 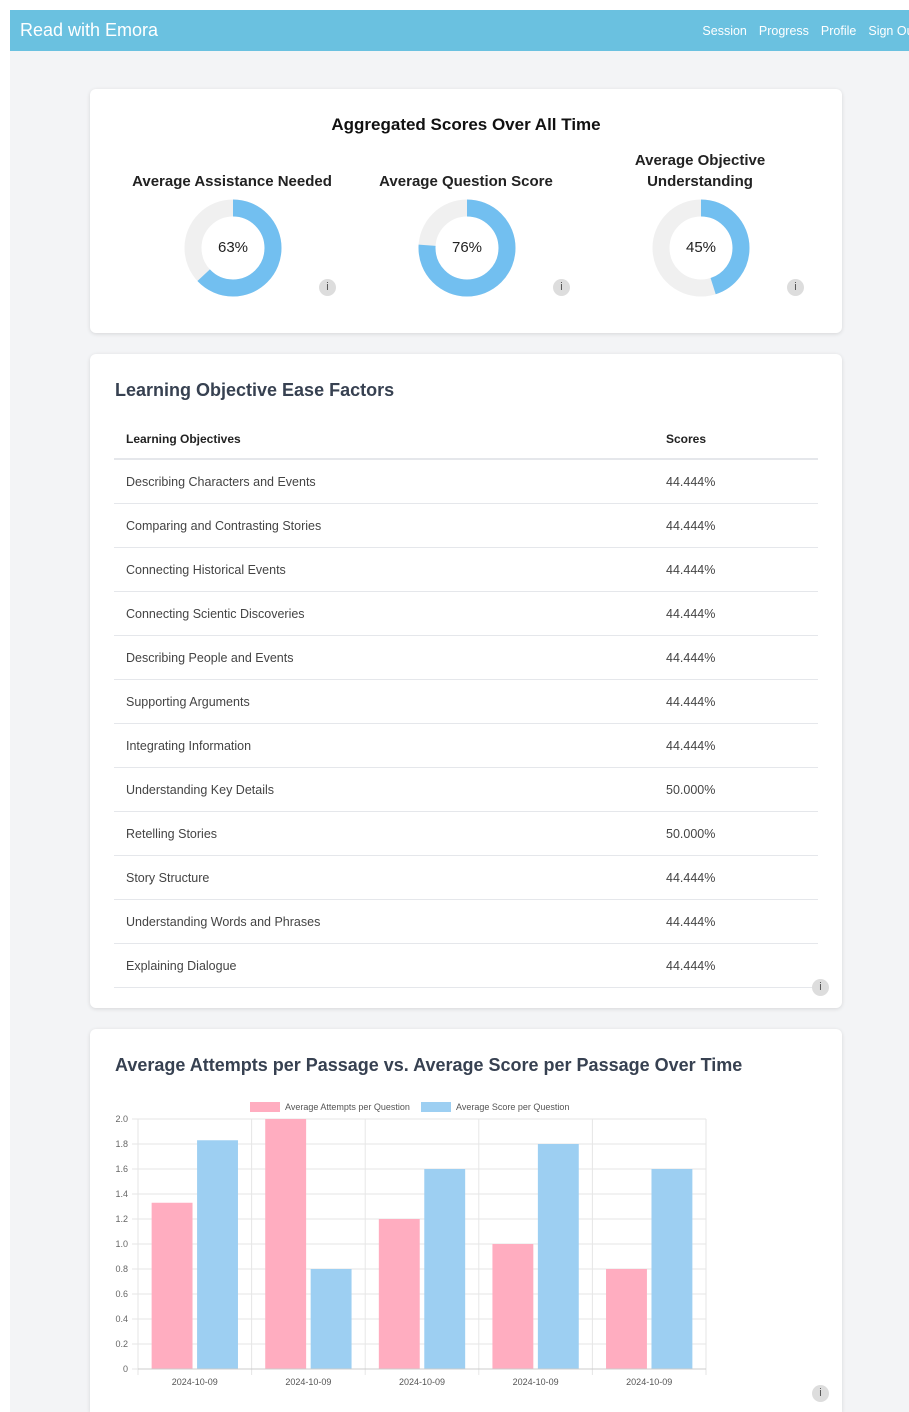 I want to click on nav-links: Session Progress Profile Sign Out, so click(x=805, y=31).